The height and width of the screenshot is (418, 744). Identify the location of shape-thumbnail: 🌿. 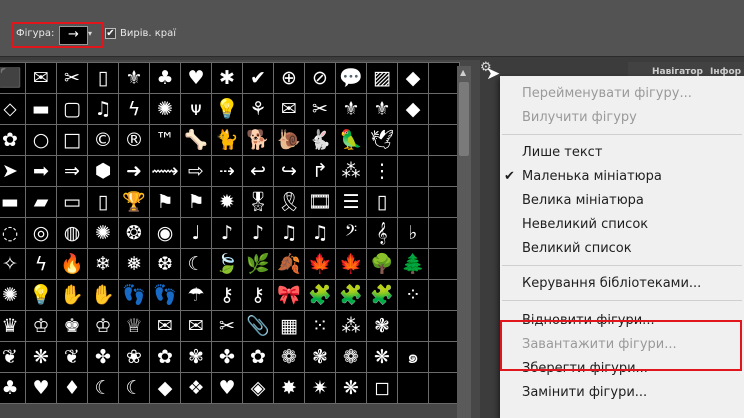
(258, 264).